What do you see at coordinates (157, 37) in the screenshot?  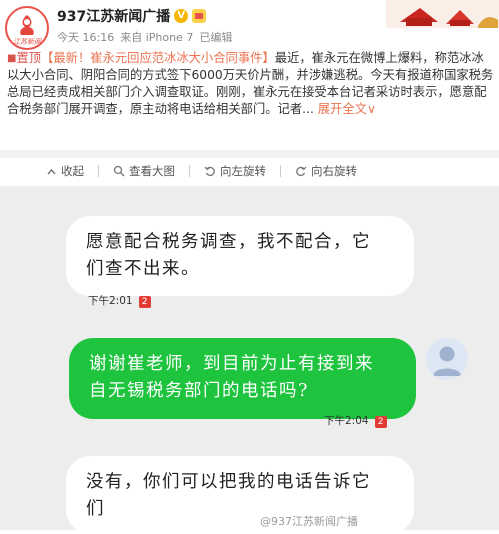 I see `post-source: 来自 iPhone 7` at bounding box center [157, 37].